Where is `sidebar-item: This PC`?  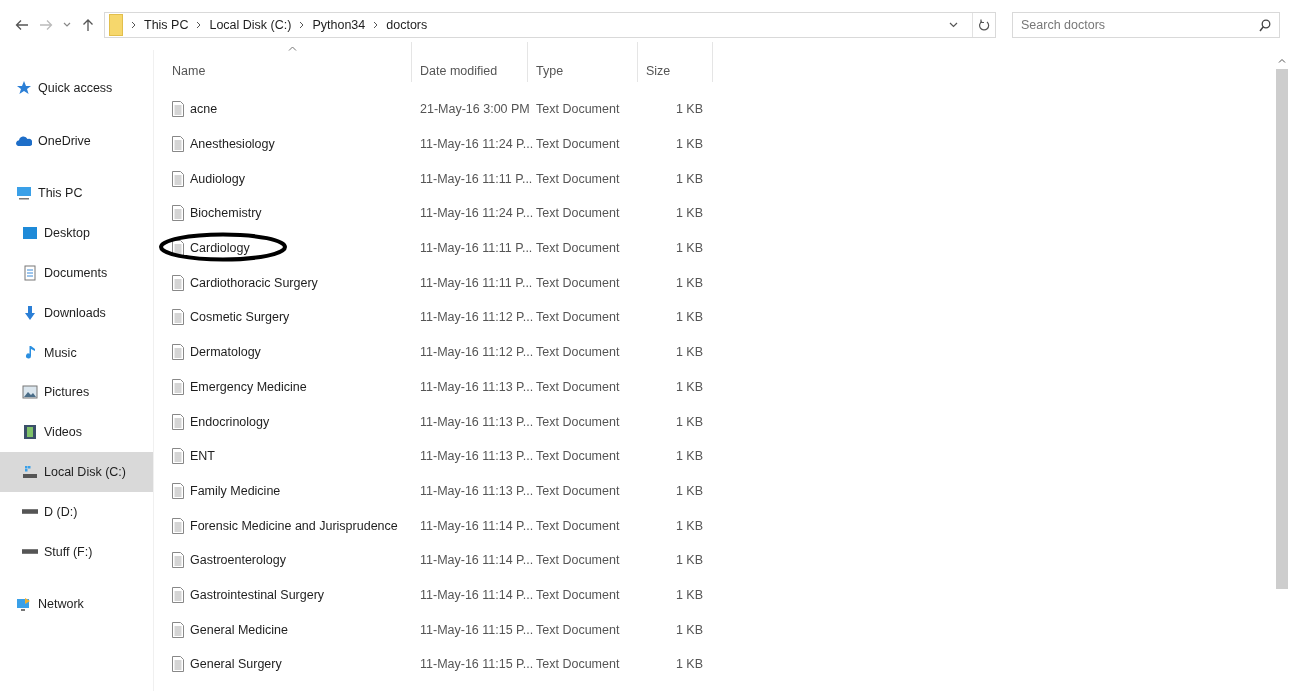 sidebar-item: This PC is located at coordinates (76, 193).